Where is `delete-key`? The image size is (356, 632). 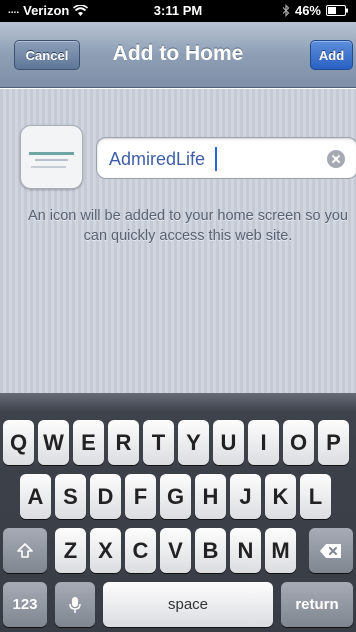 delete-key is located at coordinates (331, 550).